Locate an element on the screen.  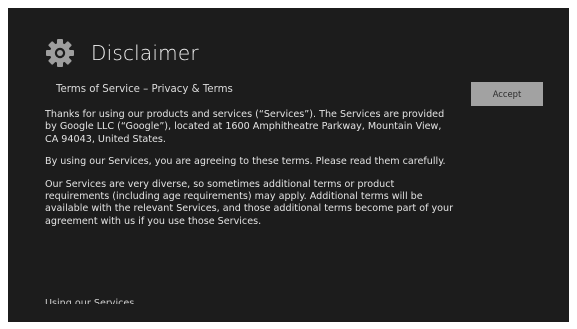
accept-button: Accept is located at coordinates (507, 94).